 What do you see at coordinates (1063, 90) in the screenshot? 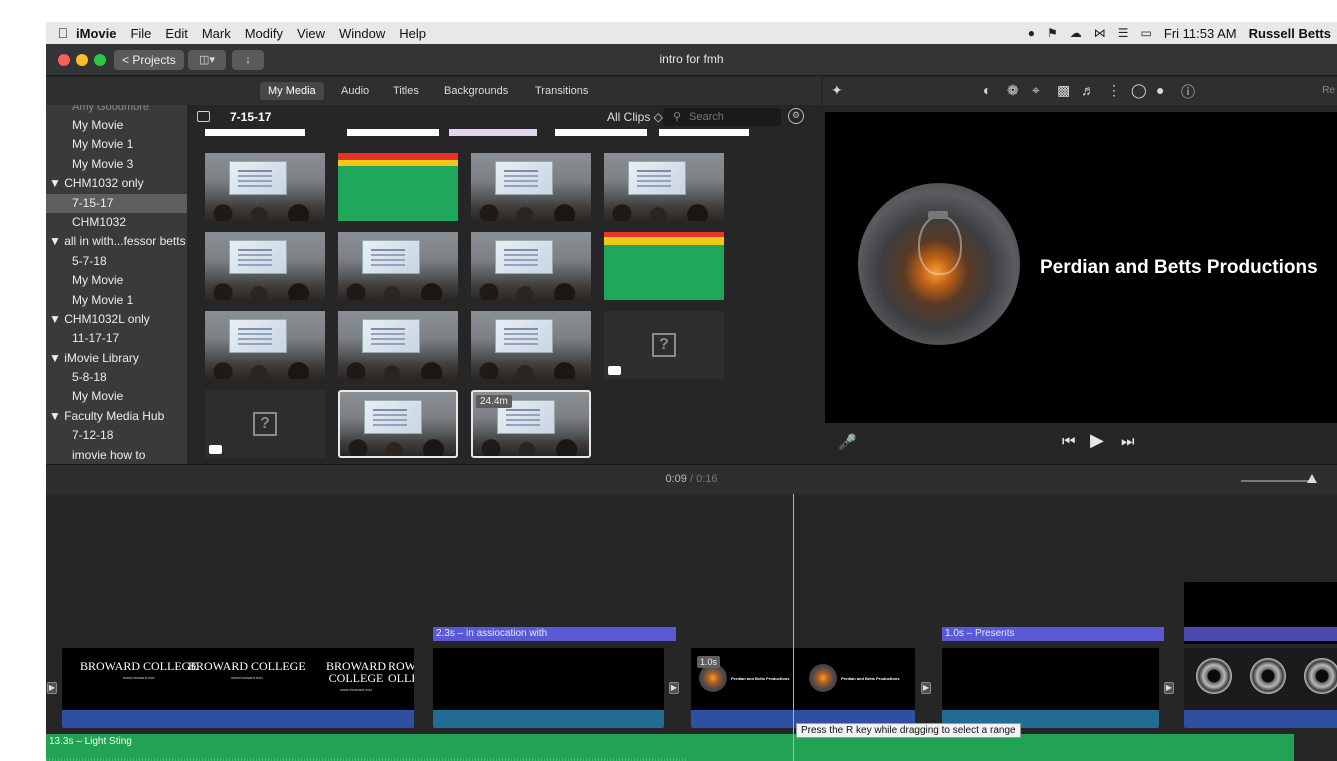
I see `stabilization-icon: ▩` at bounding box center [1063, 90].